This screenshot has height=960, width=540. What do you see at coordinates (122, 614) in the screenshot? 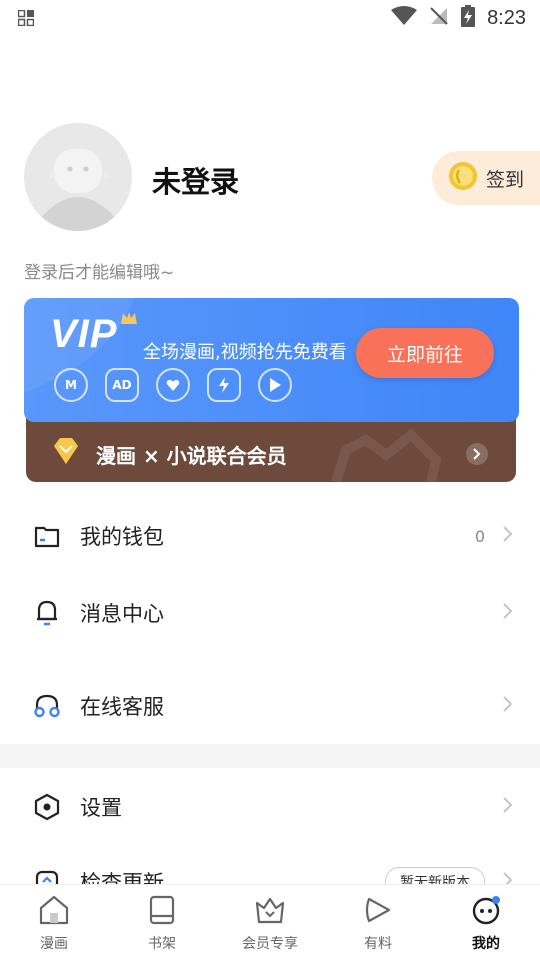
I see `menu-messages-label: 消息中心` at bounding box center [122, 614].